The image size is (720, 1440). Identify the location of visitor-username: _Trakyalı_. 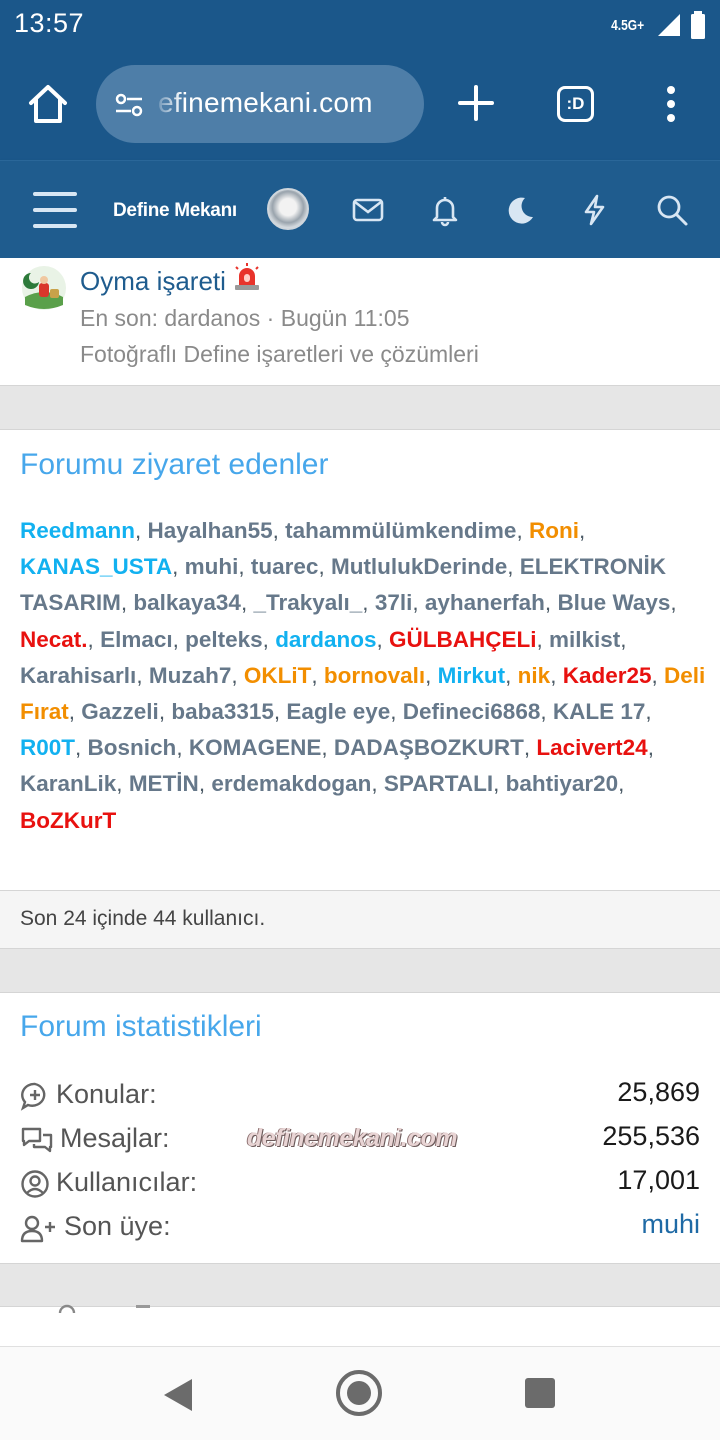
(307, 602).